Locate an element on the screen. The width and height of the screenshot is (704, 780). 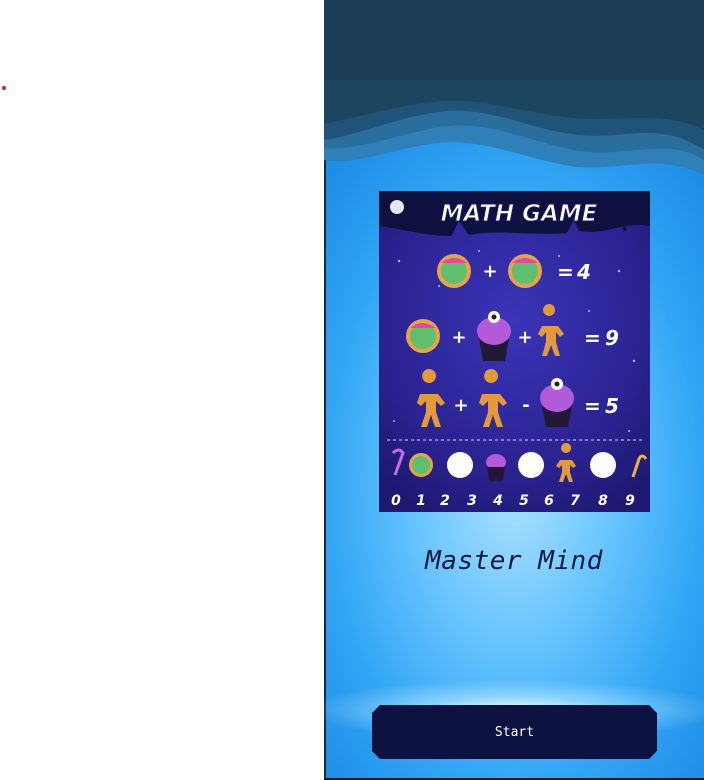
header-waves is located at coordinates (514, 87).